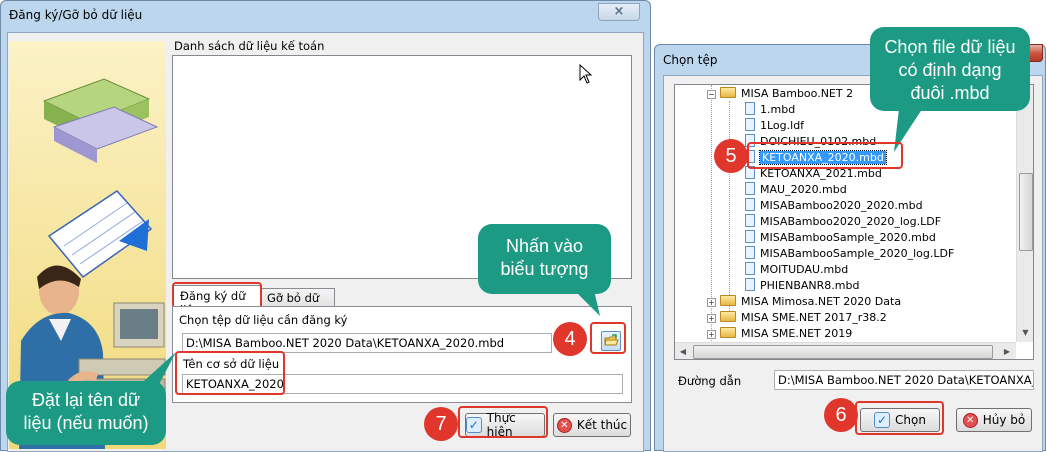 The image size is (1046, 452). Describe the element at coordinates (857, 253) in the screenshot. I see `tree-item-label: MISABambooSample_2020_log.LDF` at that location.